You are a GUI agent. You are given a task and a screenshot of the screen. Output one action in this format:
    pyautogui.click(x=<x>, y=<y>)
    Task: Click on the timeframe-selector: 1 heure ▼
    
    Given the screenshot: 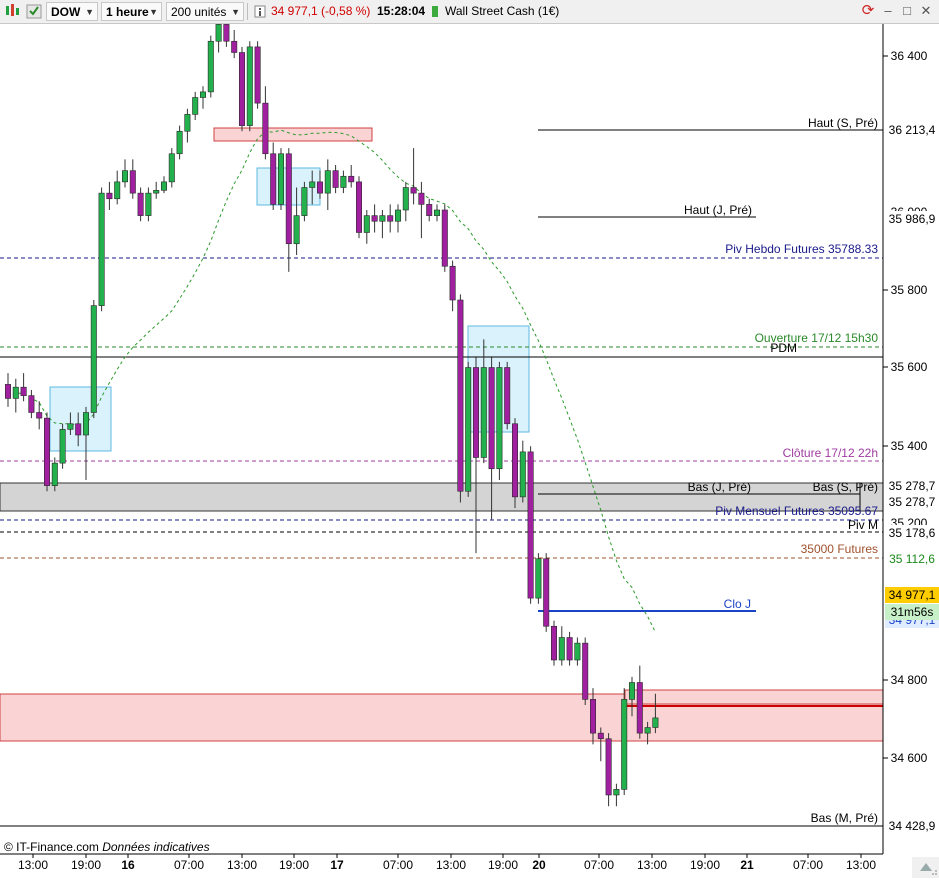 What is the action you would take?
    pyautogui.click(x=131, y=11)
    